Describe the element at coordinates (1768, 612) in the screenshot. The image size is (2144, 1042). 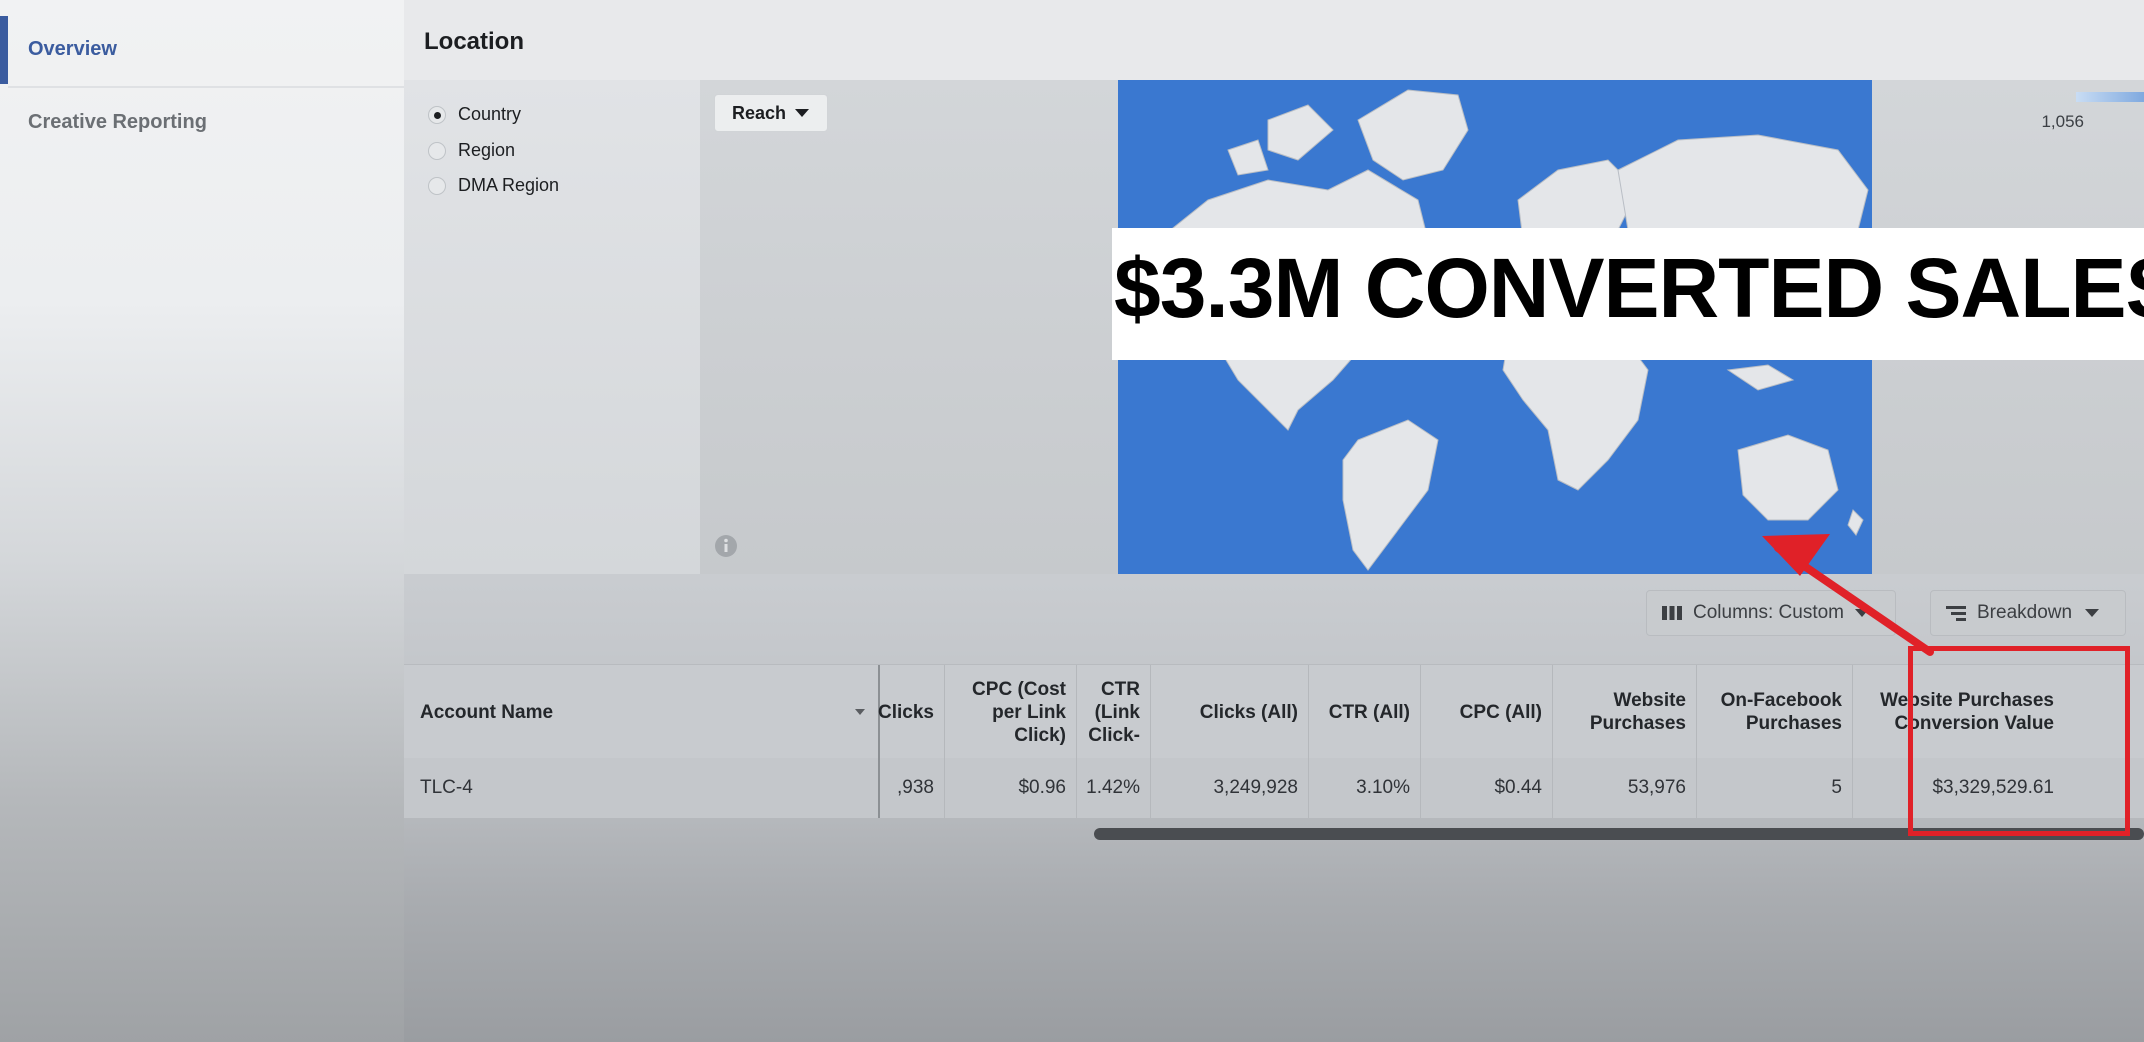
I see `columns-label: Columns: Custom` at that location.